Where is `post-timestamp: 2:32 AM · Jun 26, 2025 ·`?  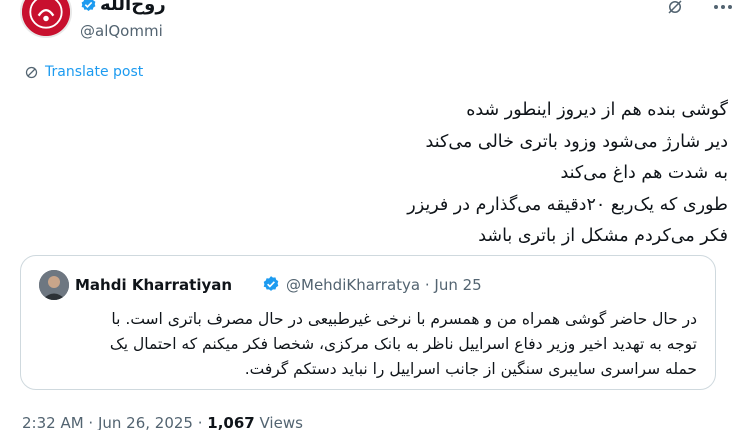
post-timestamp: 2:32 AM · Jun 26, 2025 · is located at coordinates (114, 422).